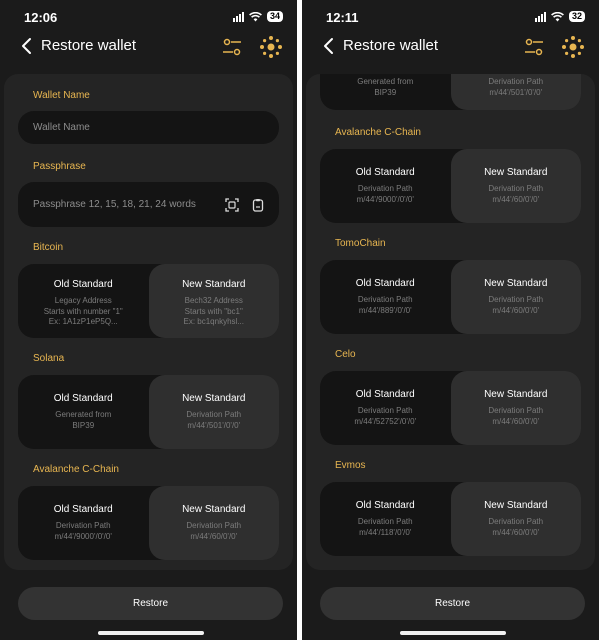 This screenshot has width=599, height=640. I want to click on option-line: m/44'/9000'/0'/0', so click(83, 536).